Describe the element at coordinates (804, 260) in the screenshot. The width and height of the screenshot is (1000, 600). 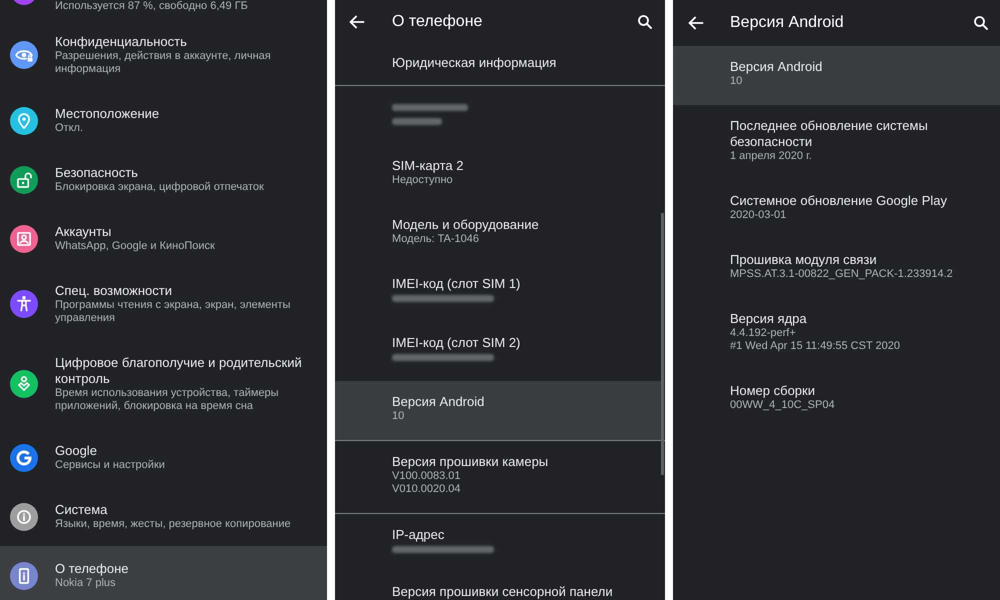
I see `item-title: Прошивка модуля связи` at that location.